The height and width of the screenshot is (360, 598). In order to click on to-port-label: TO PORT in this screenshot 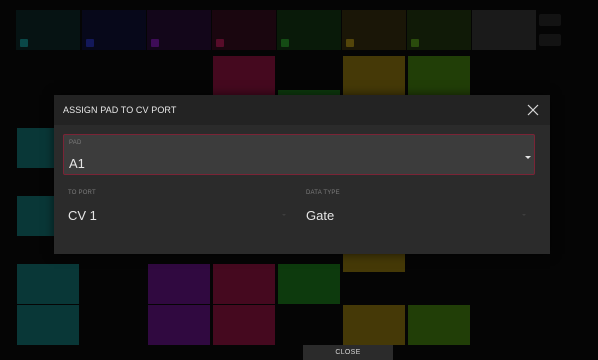, I will do `click(82, 193)`.